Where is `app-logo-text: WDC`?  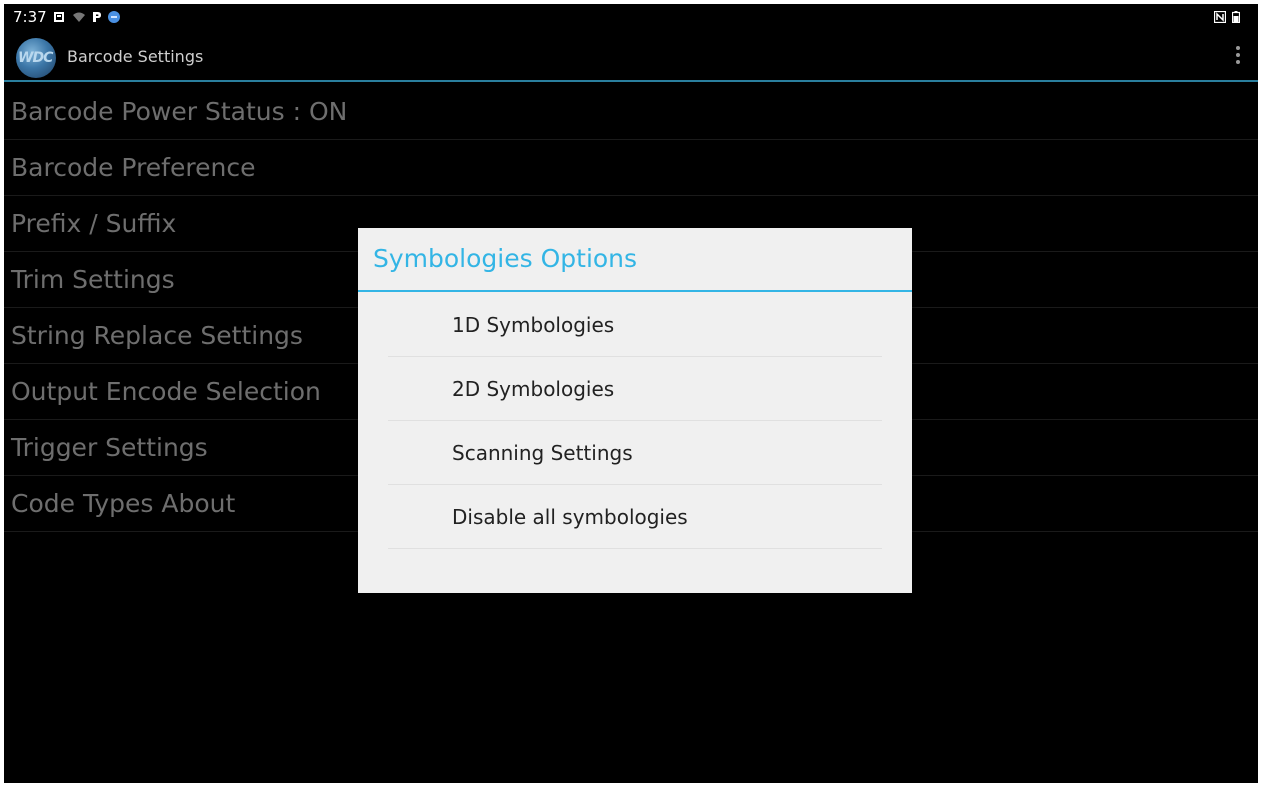 app-logo-text: WDC is located at coordinates (35, 58).